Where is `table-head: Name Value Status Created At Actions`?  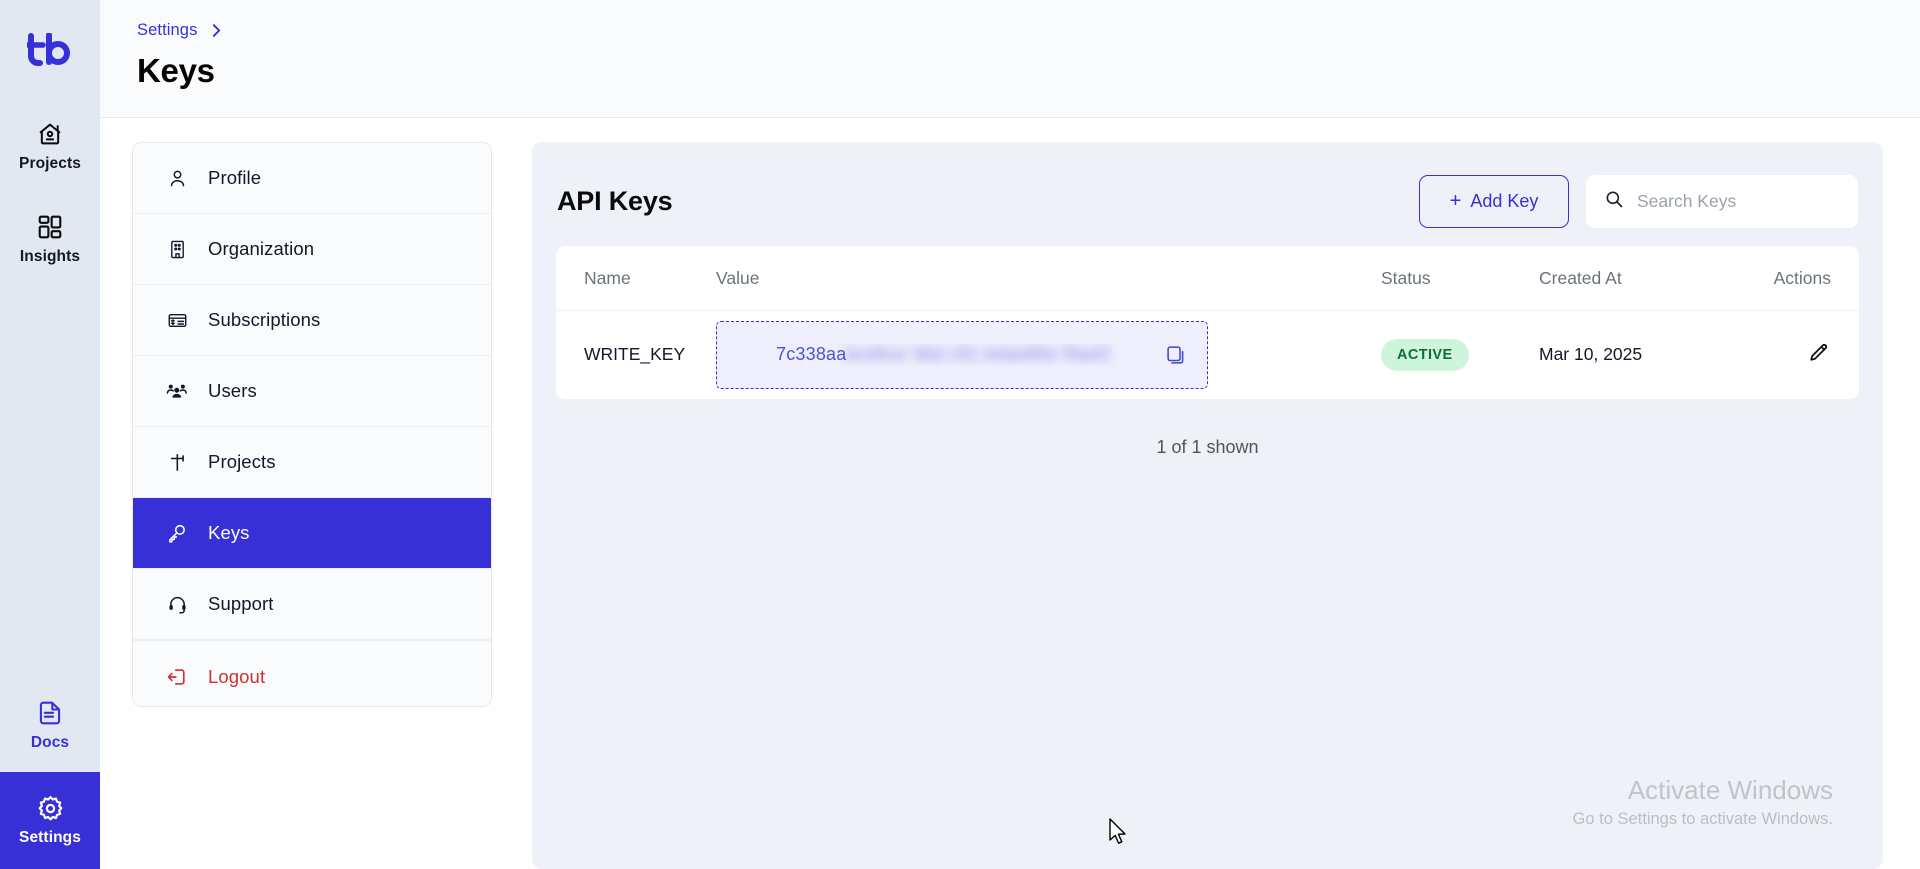
table-head: Name Value Status Created At Actions is located at coordinates (1207, 278).